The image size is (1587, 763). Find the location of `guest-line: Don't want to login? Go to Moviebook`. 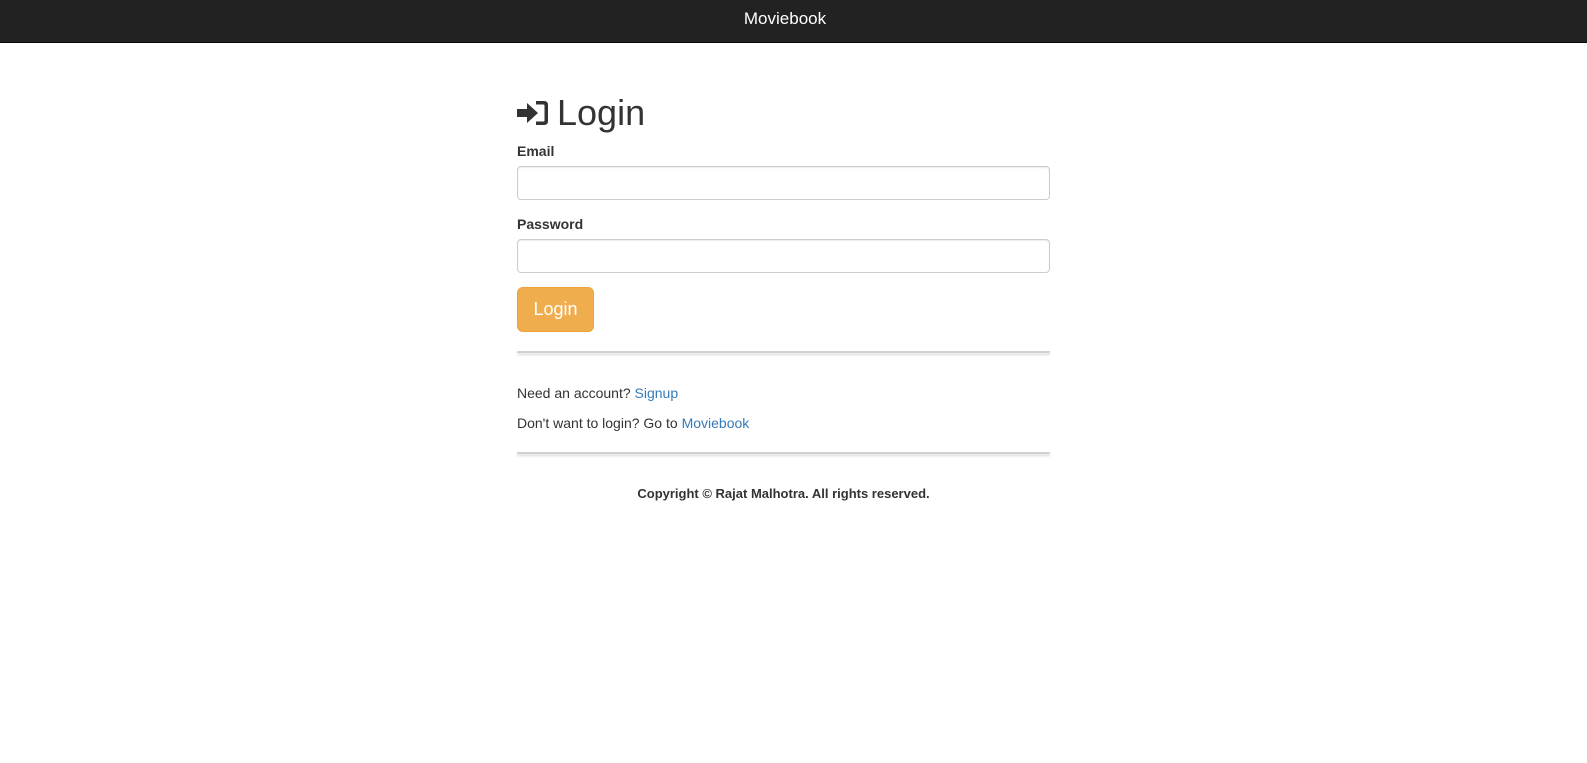

guest-line: Don't want to login? Go to Moviebook is located at coordinates (633, 423).